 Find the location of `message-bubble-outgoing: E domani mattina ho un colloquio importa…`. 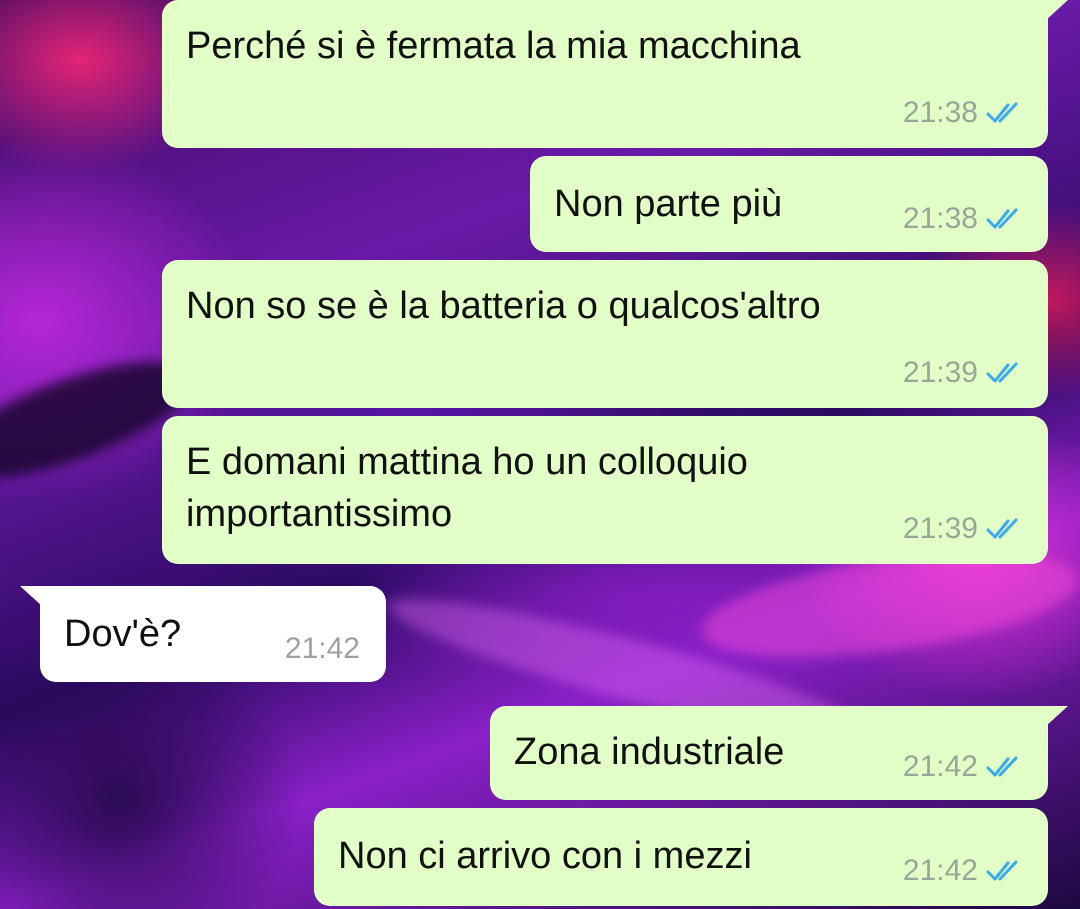

message-bubble-outgoing: E domani mattina ho un colloquio importa… is located at coordinates (605, 490).